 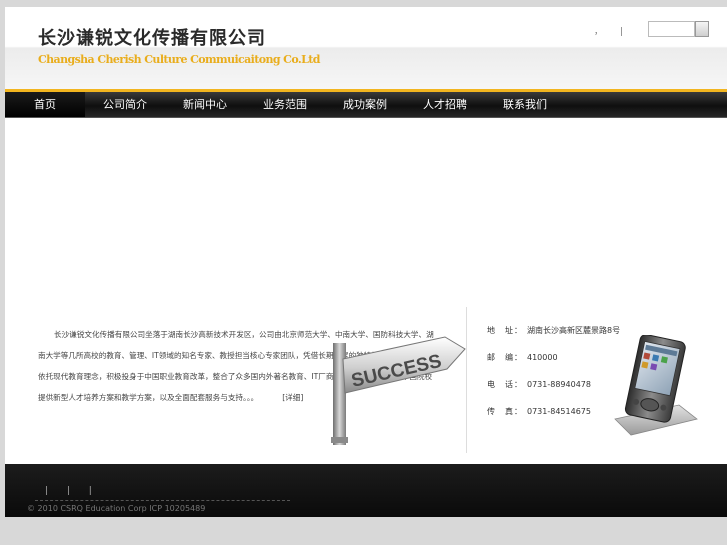 I want to click on pda-device-icon, so click(x=656, y=385).